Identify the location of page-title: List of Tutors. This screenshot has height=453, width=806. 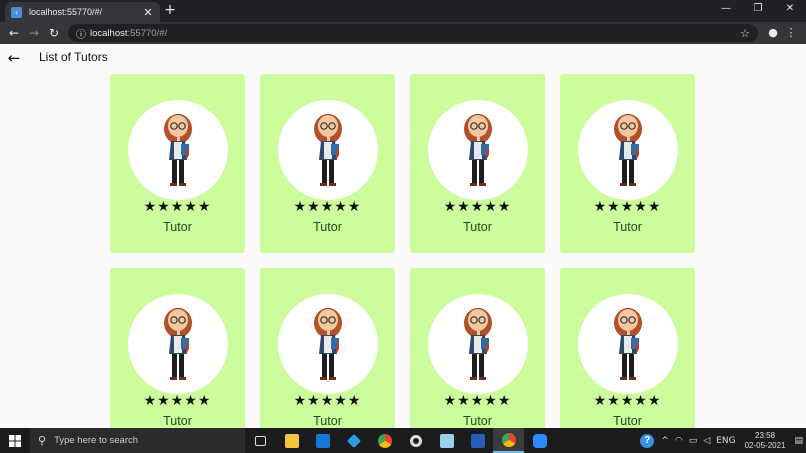
(73, 57).